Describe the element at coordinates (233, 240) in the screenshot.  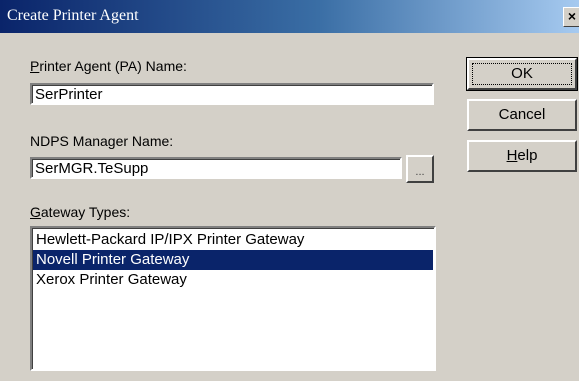
I see `list-item: Hewlett-Packard IP/IPX Printer Gateway` at that location.